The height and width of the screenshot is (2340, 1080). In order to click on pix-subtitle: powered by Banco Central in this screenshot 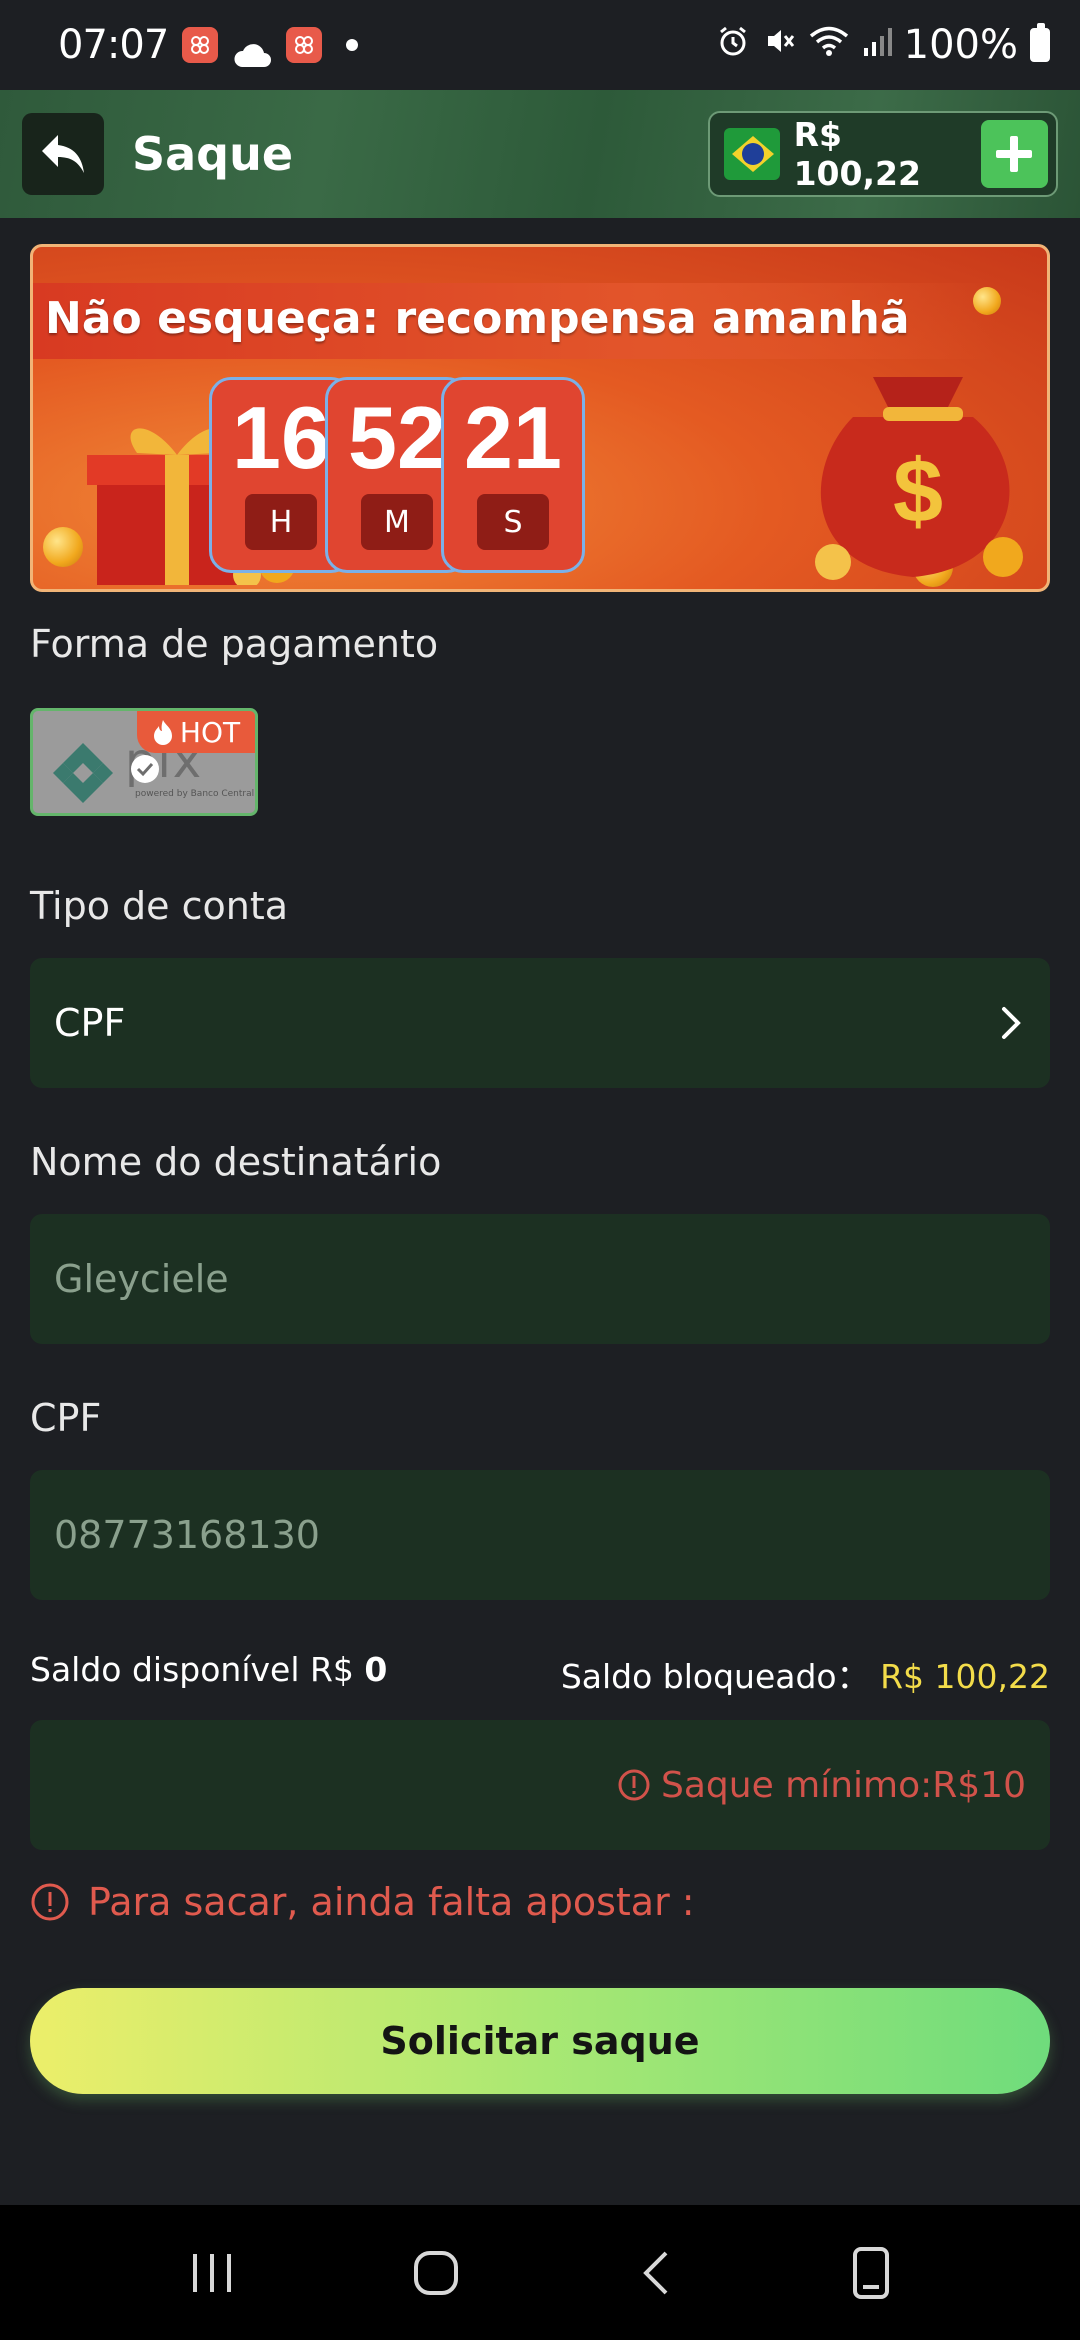, I will do `click(195, 794)`.